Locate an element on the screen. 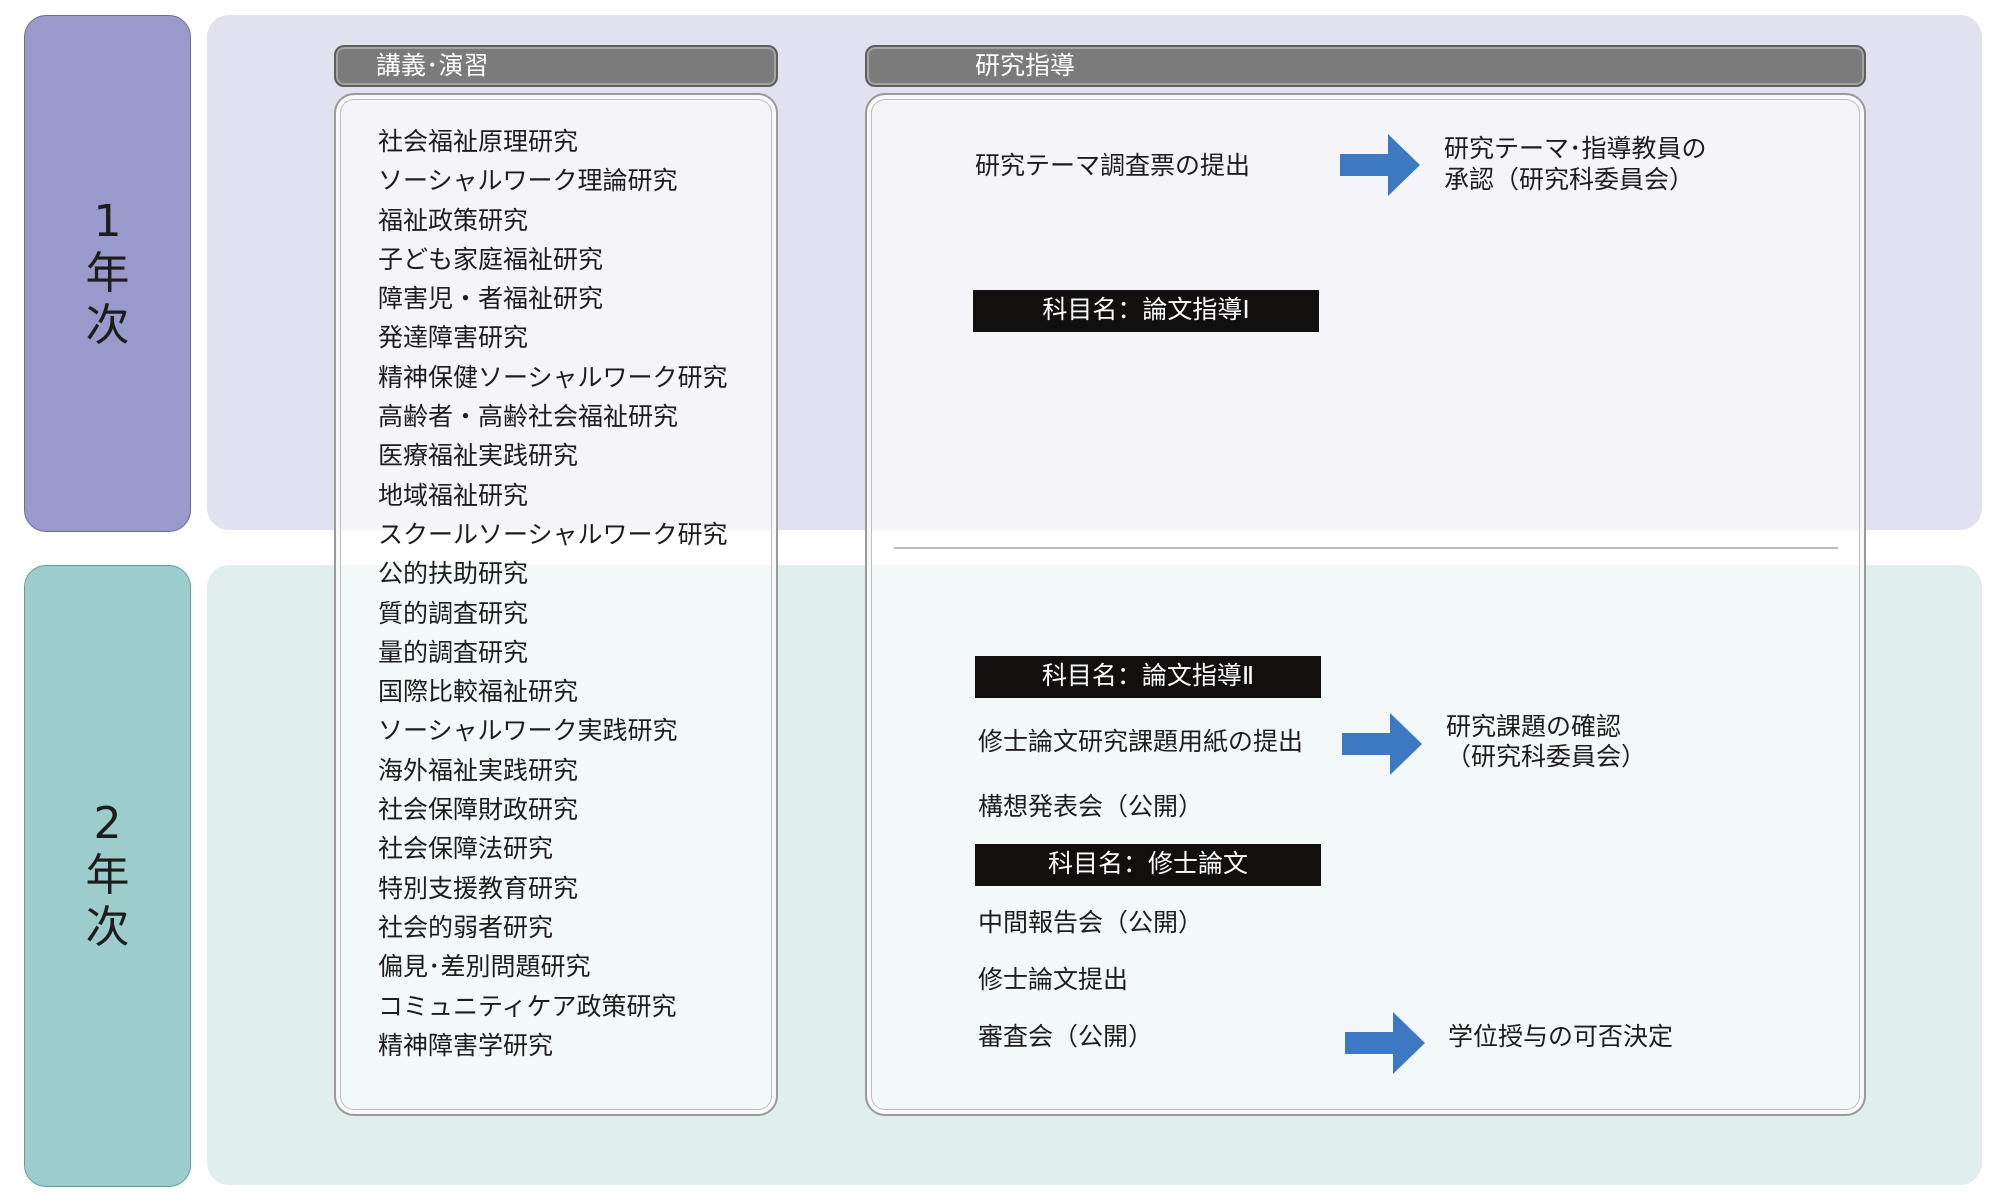 The height and width of the screenshot is (1194, 2000). course-item: 精神障害学研究 is located at coordinates (466, 1045).